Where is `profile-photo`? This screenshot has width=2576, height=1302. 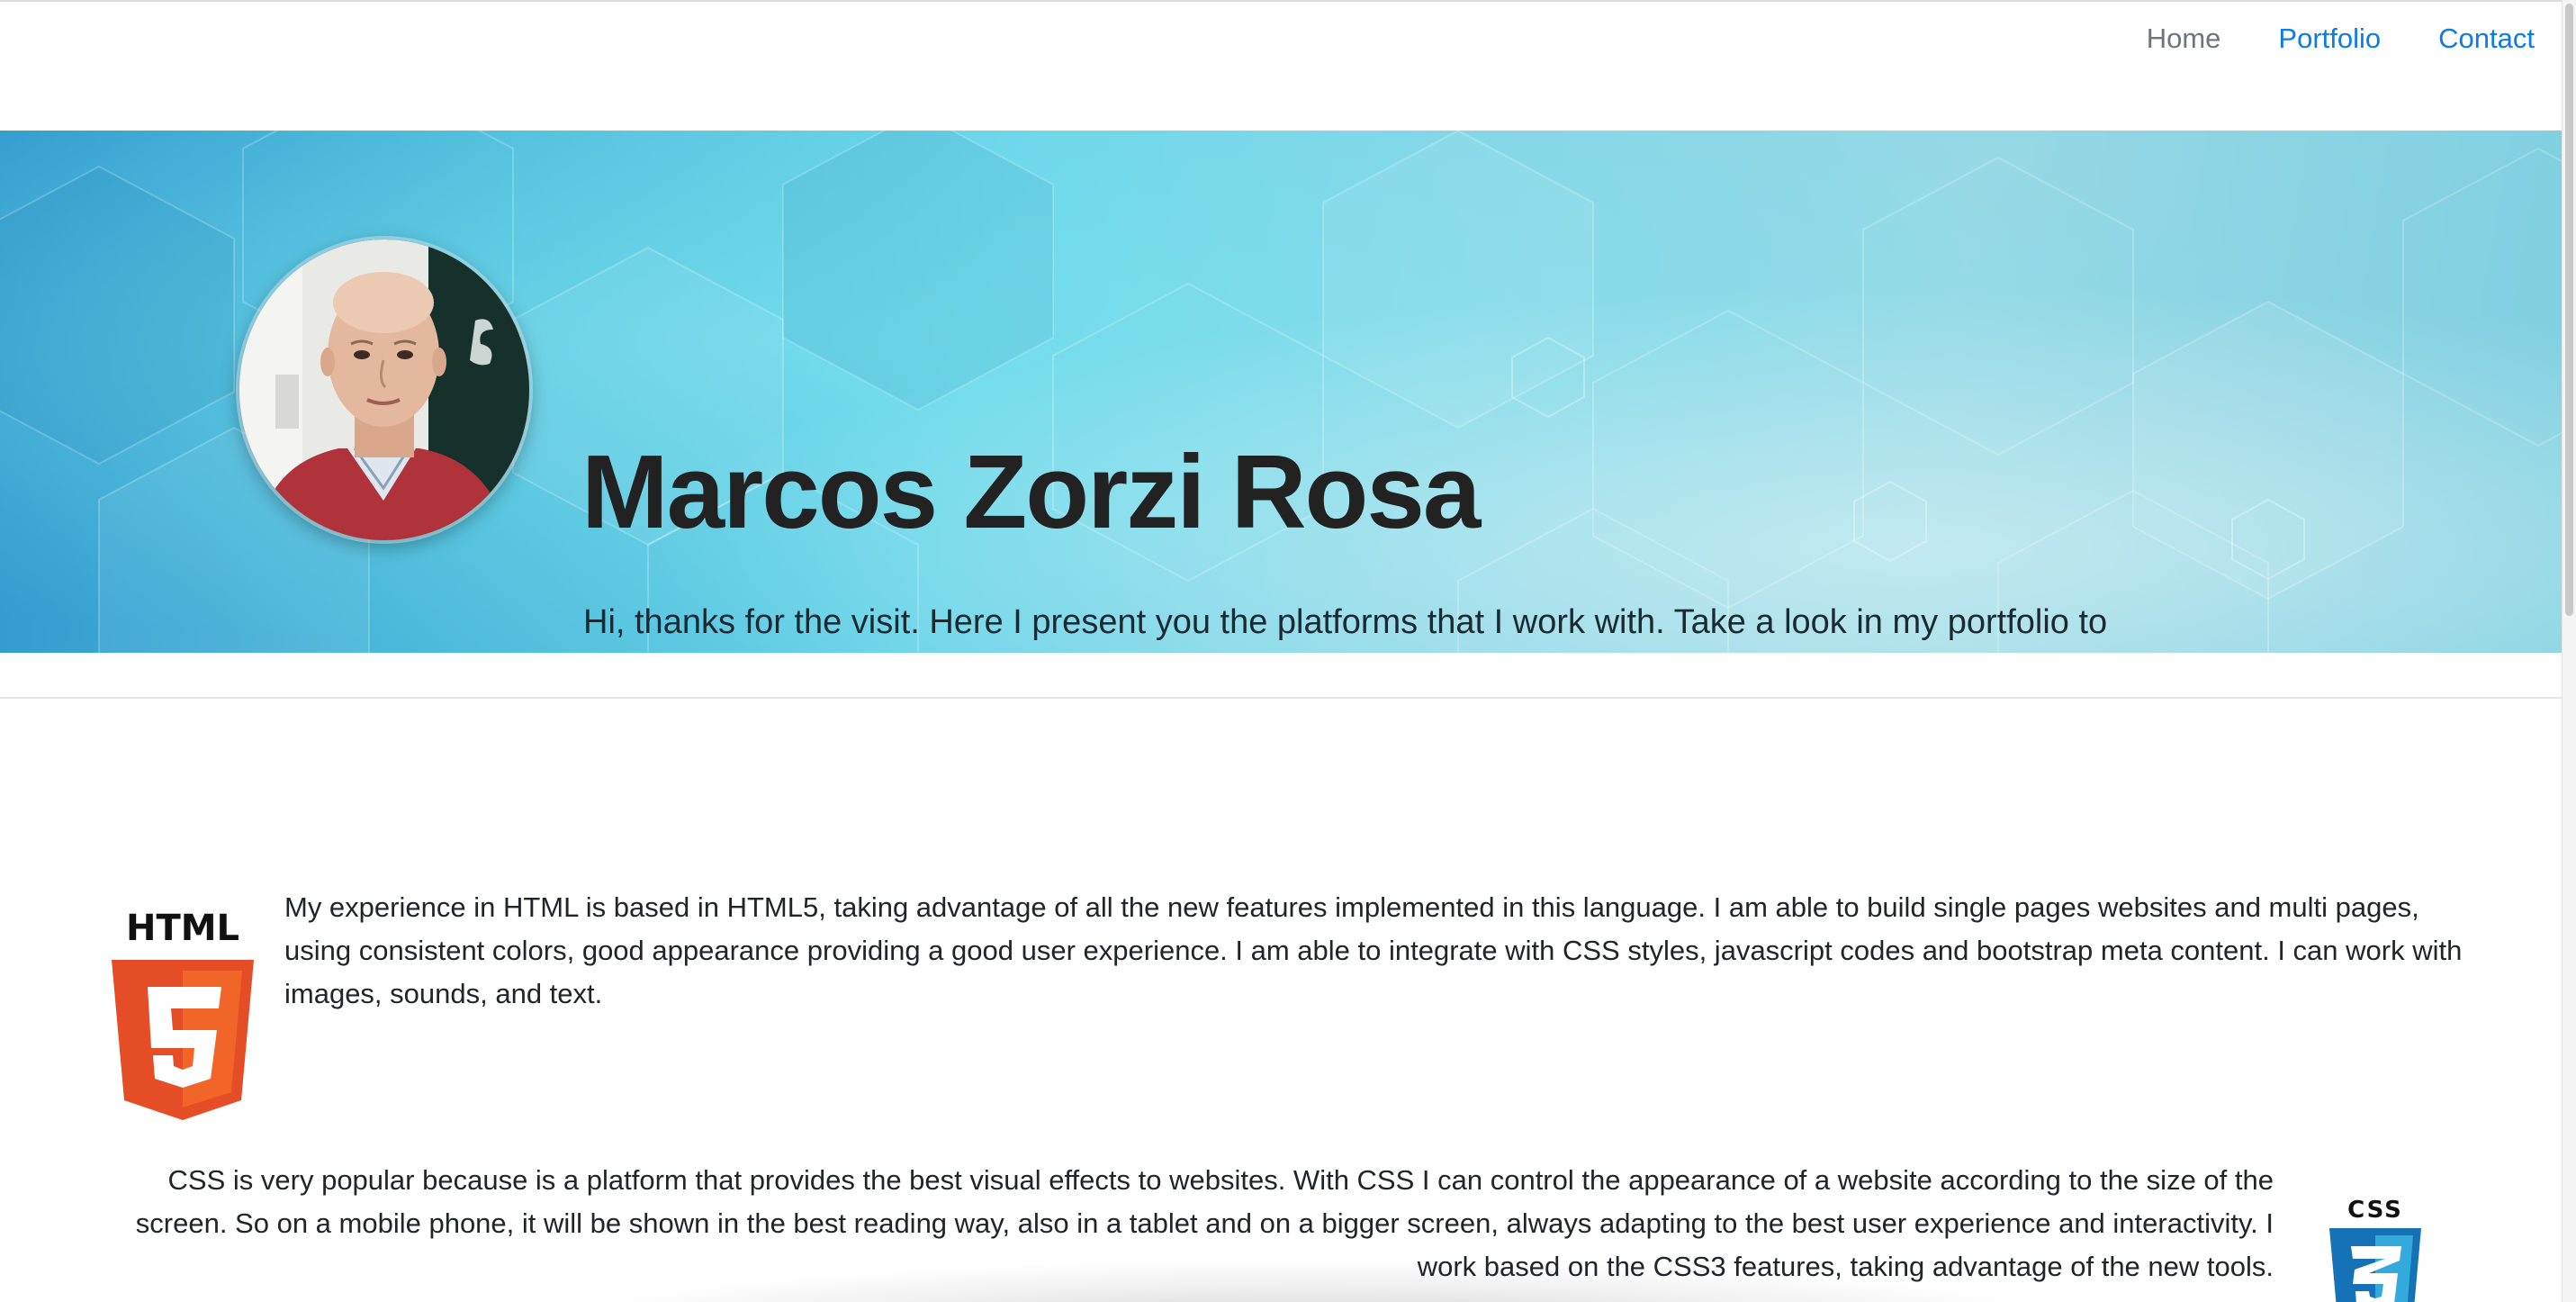 profile-photo is located at coordinates (384, 390).